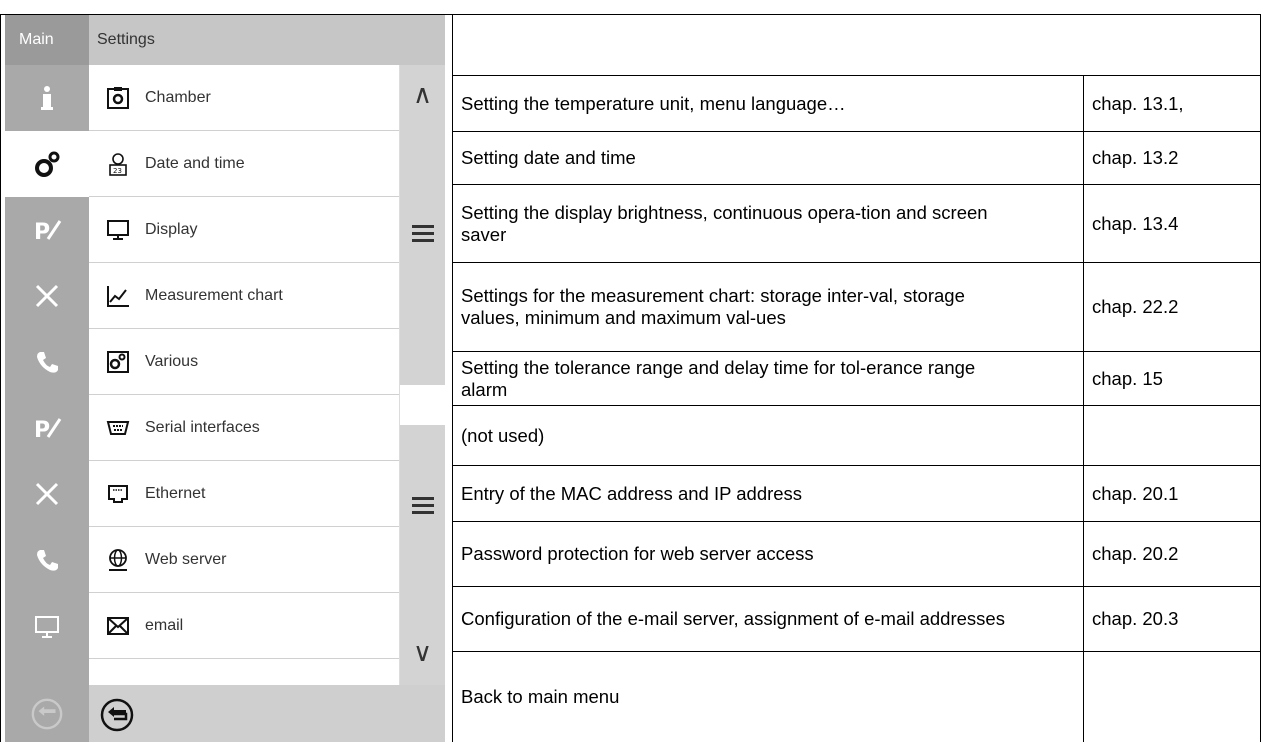 This screenshot has width=1261, height=742. I want to click on table-cell-desc: Setting date and time, so click(548, 157).